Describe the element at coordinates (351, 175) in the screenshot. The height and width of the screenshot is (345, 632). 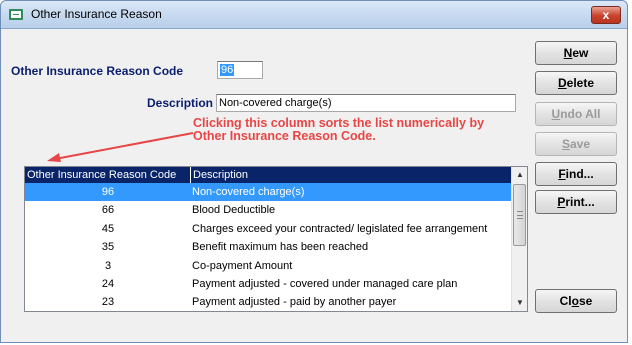
I see `column-header-description: Description` at that location.